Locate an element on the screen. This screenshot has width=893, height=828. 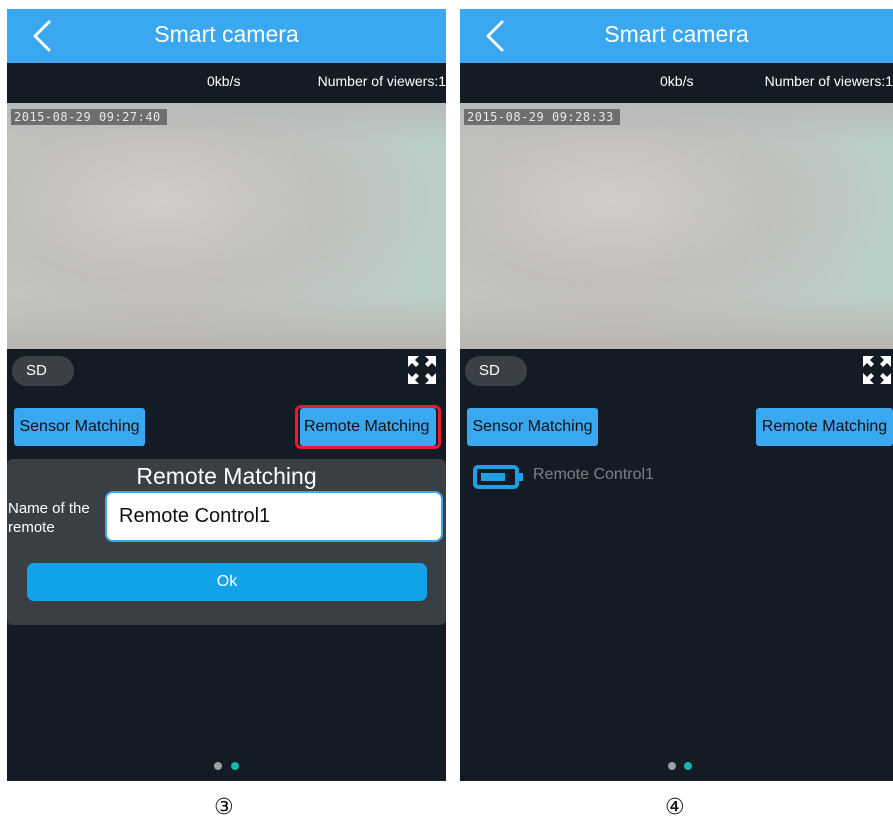
video-feed: 2015-08-29 09:28:33 is located at coordinates (676, 226).